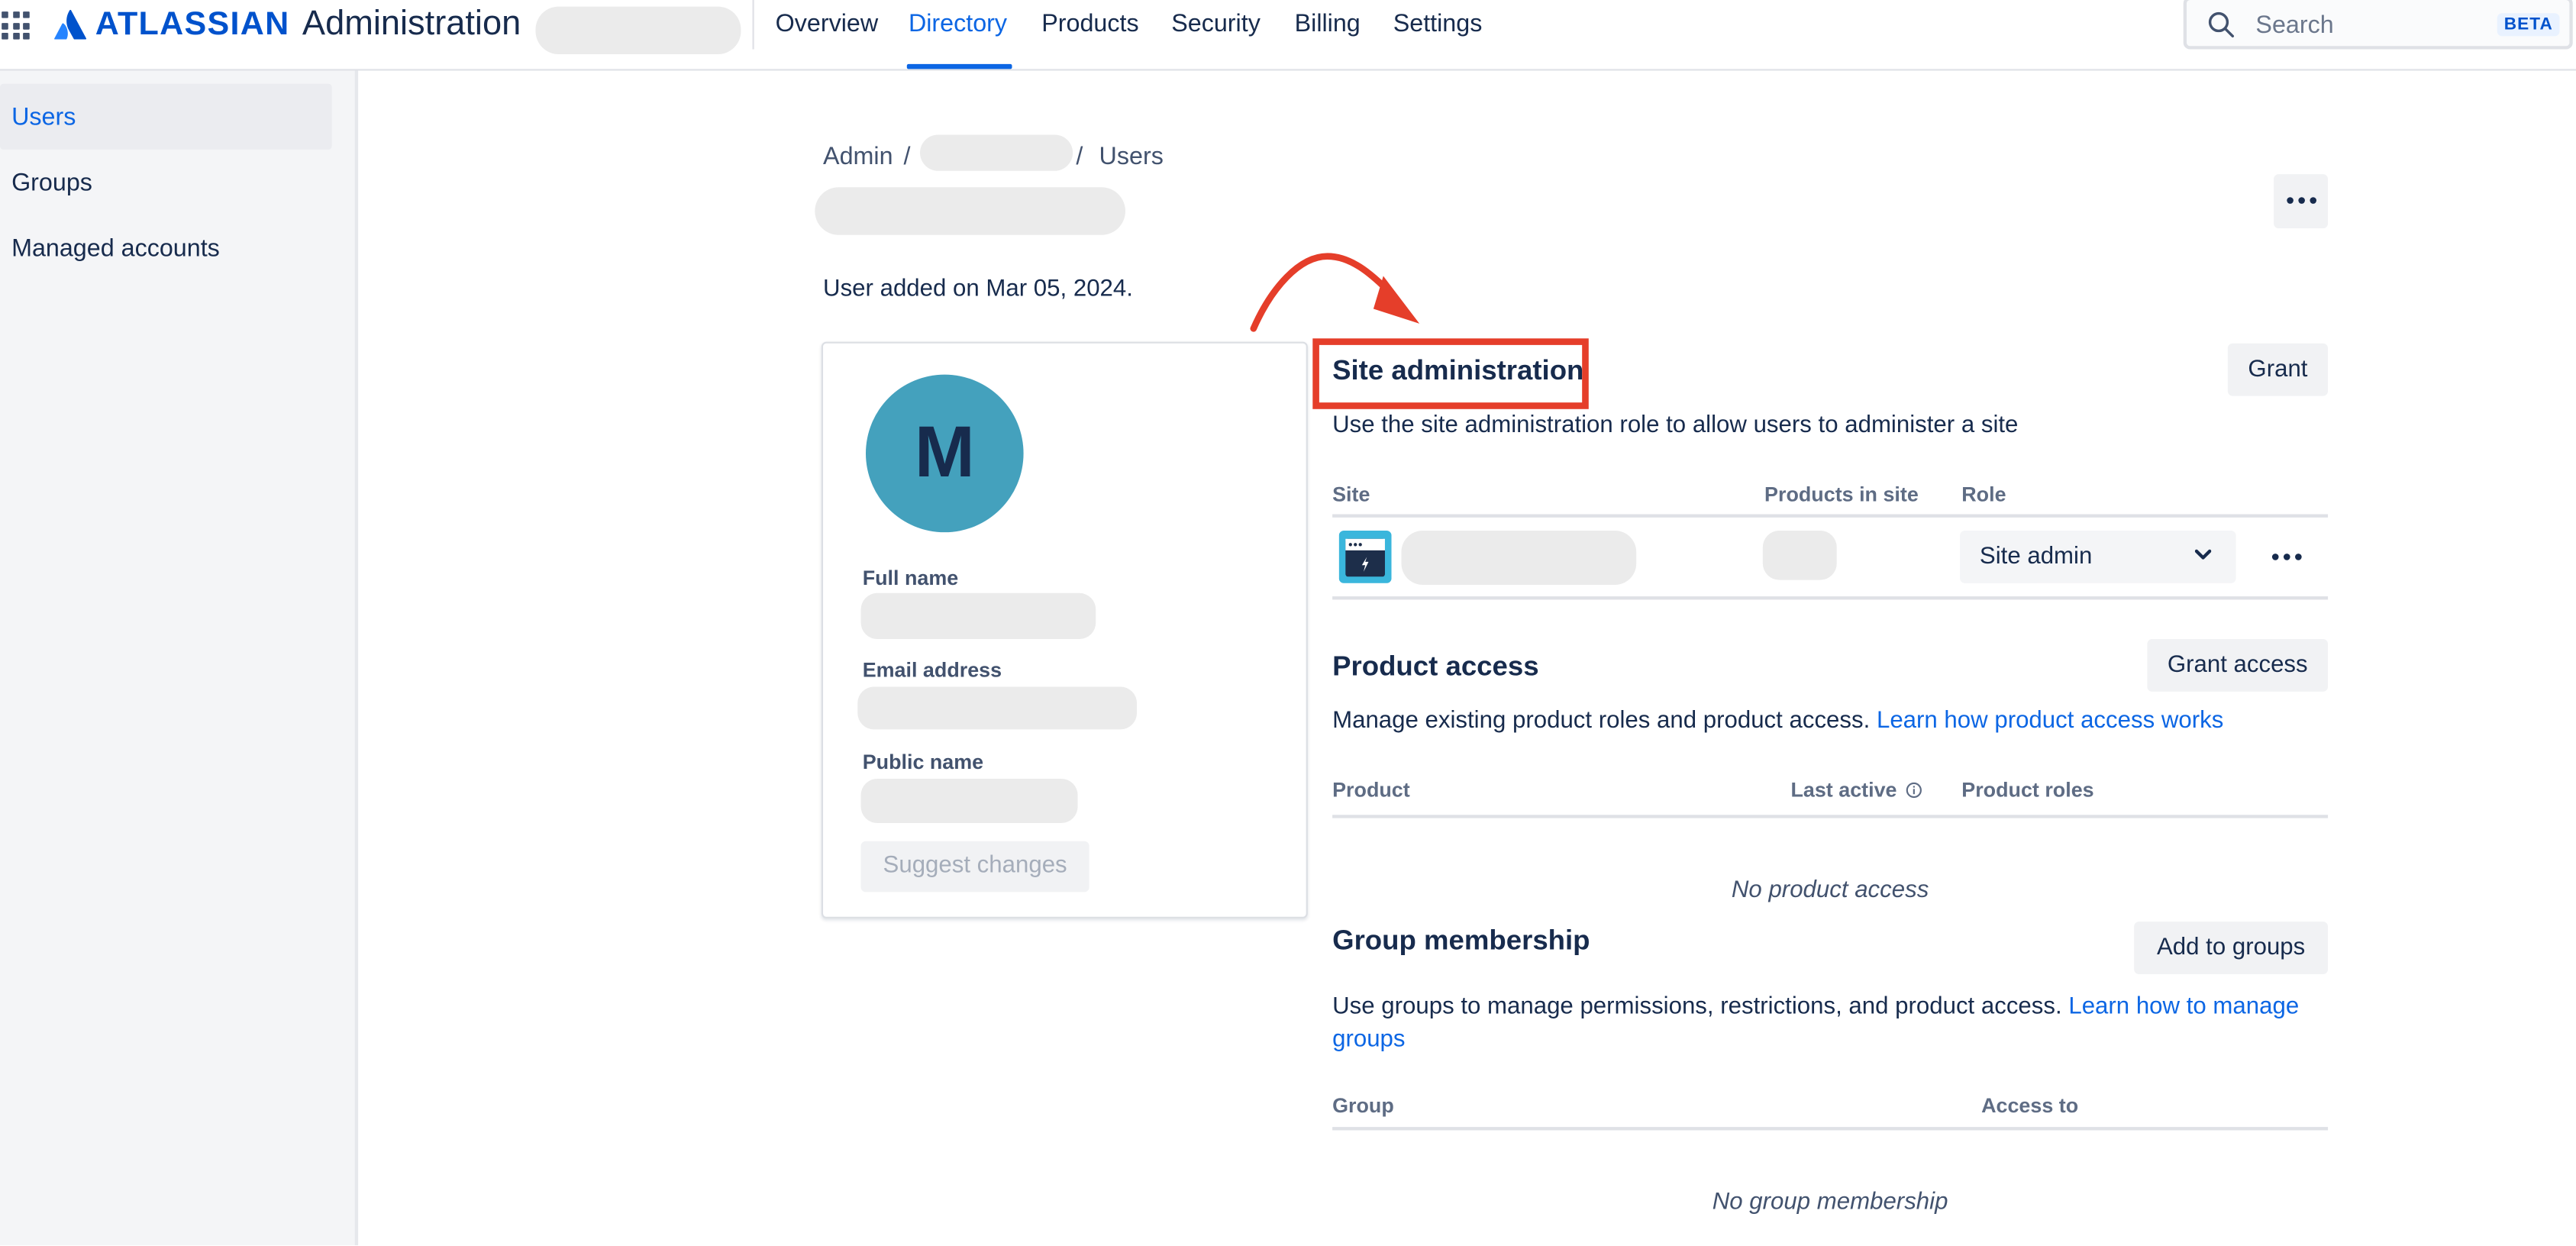  Describe the element at coordinates (16, 25) in the screenshot. I see `app-switcher-icon` at that location.